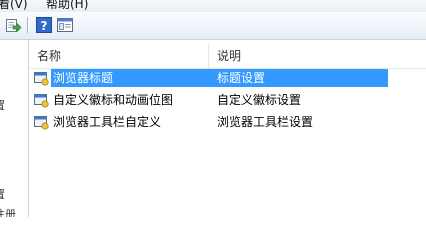 This screenshot has height=240, width=426. I want to click on menu-bar: 看(V) 帮助(H), so click(213, 6).